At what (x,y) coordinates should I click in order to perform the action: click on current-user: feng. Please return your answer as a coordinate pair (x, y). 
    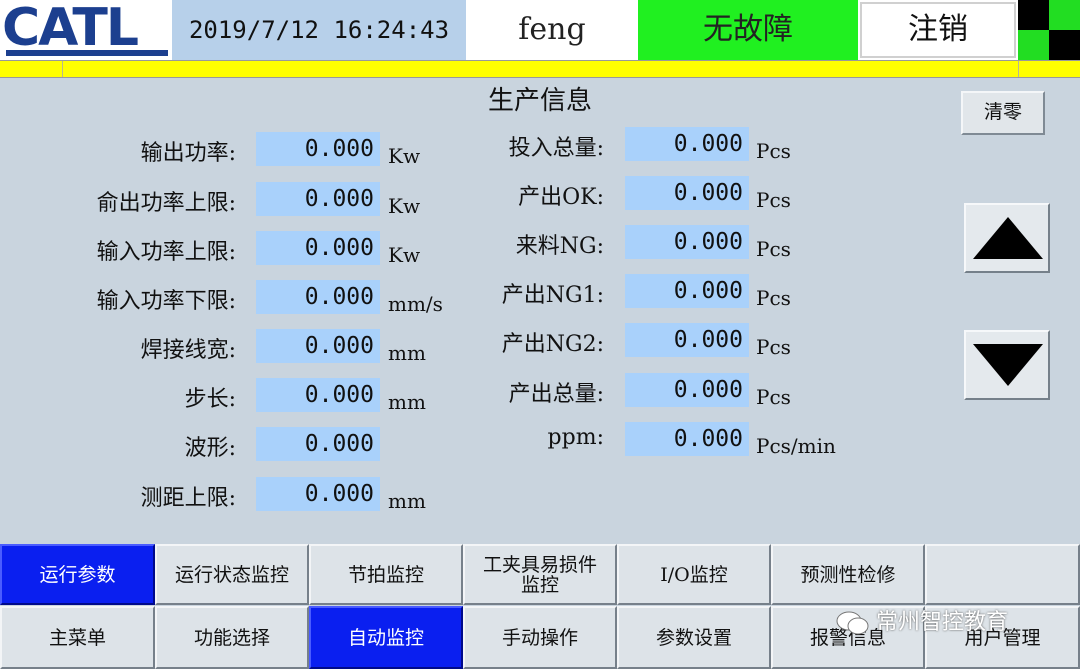
    Looking at the image, I should click on (552, 30).